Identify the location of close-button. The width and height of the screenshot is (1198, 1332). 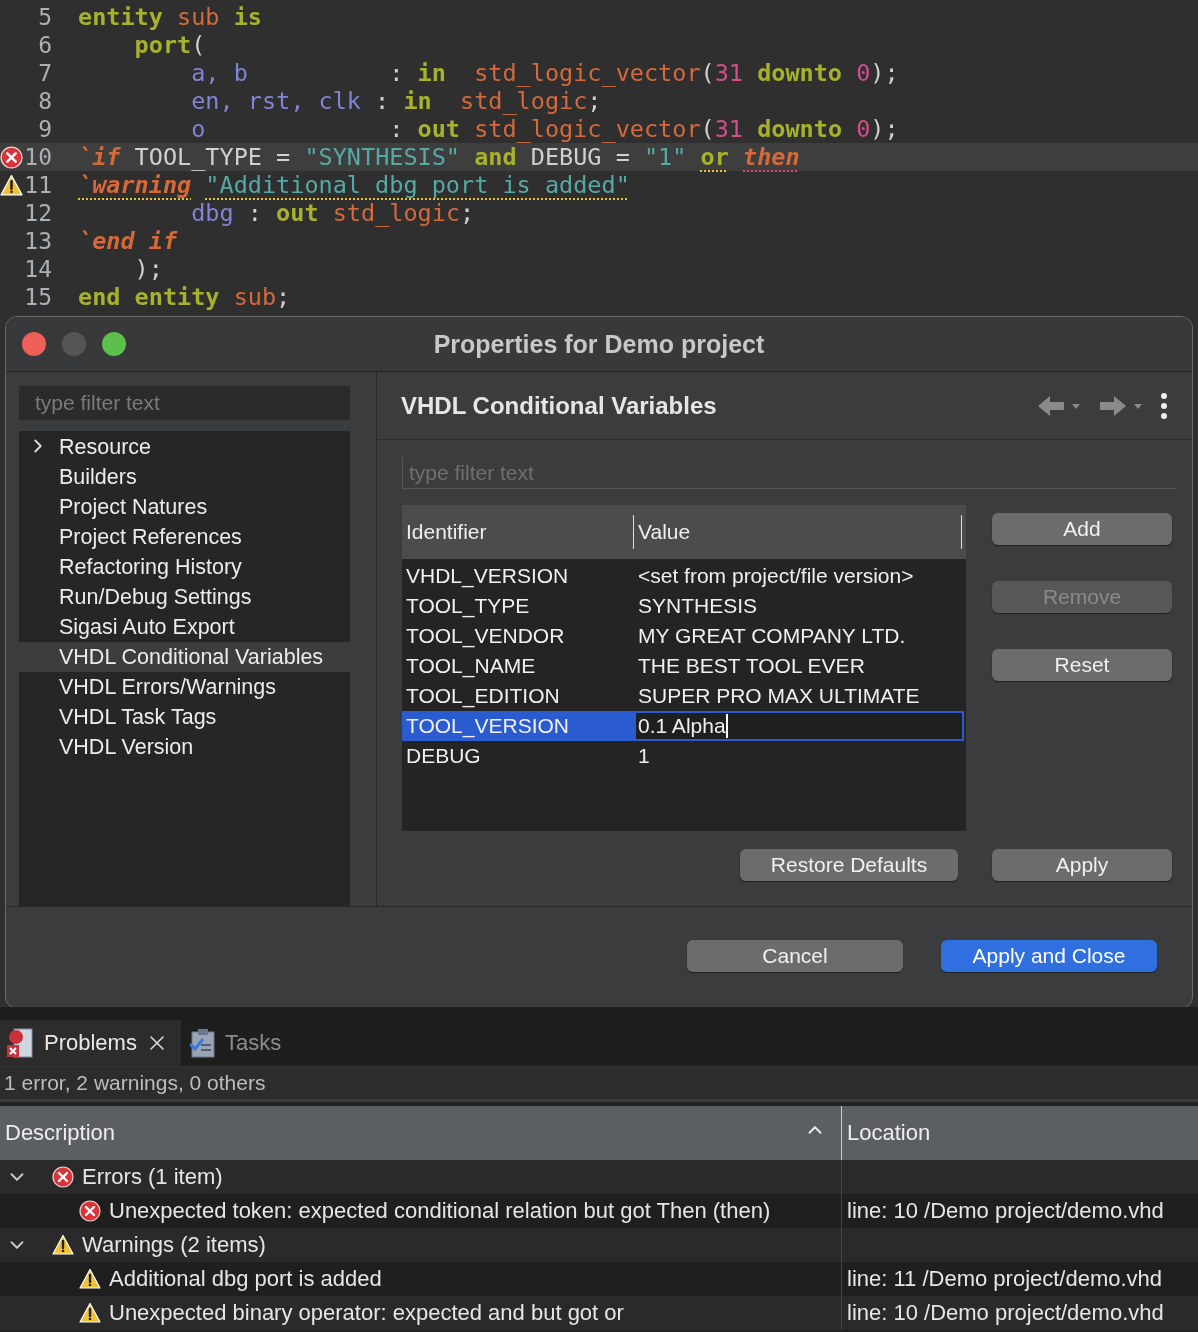
(34, 344).